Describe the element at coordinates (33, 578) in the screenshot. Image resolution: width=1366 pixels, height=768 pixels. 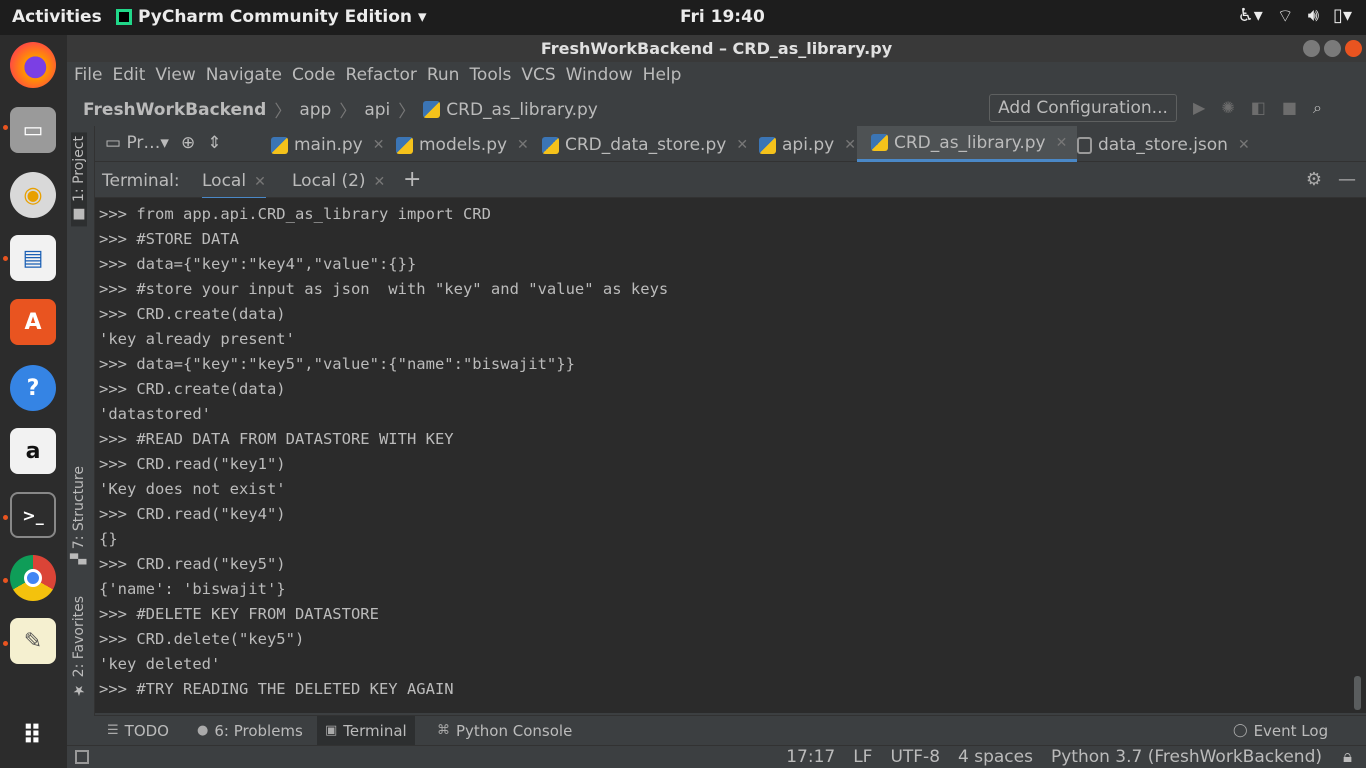
I see `chrome-icon` at that location.